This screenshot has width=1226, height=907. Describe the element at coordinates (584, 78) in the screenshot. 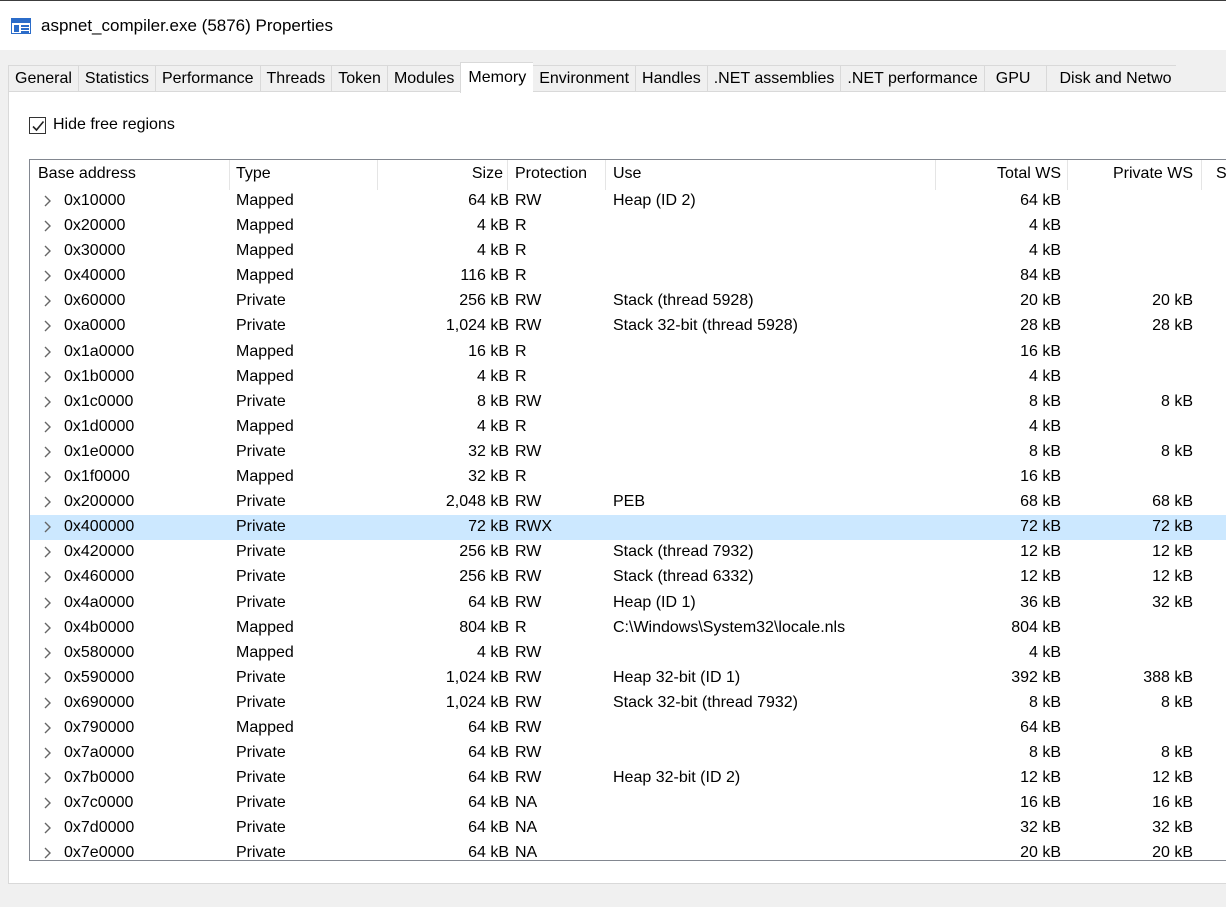

I see `tab-environment: Environment` at that location.